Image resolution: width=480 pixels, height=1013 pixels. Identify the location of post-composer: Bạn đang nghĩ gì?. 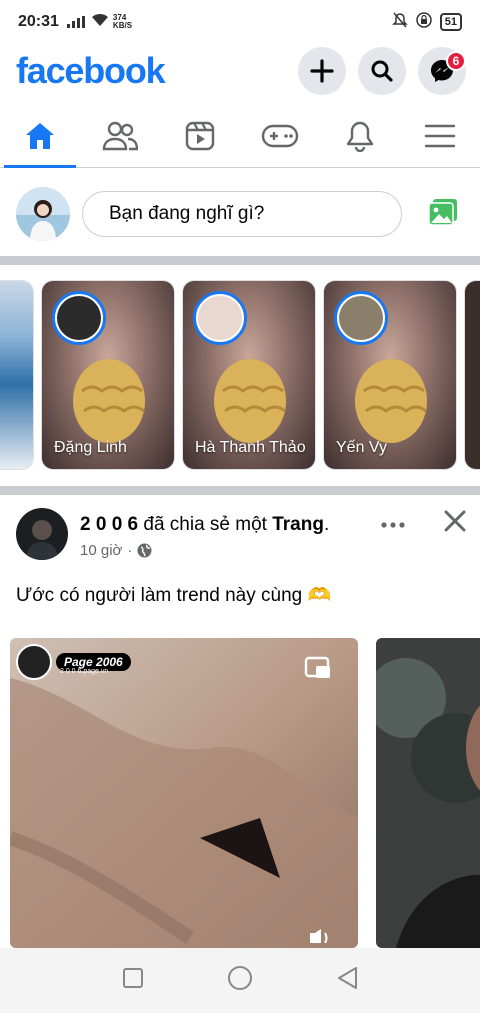
(240, 214).